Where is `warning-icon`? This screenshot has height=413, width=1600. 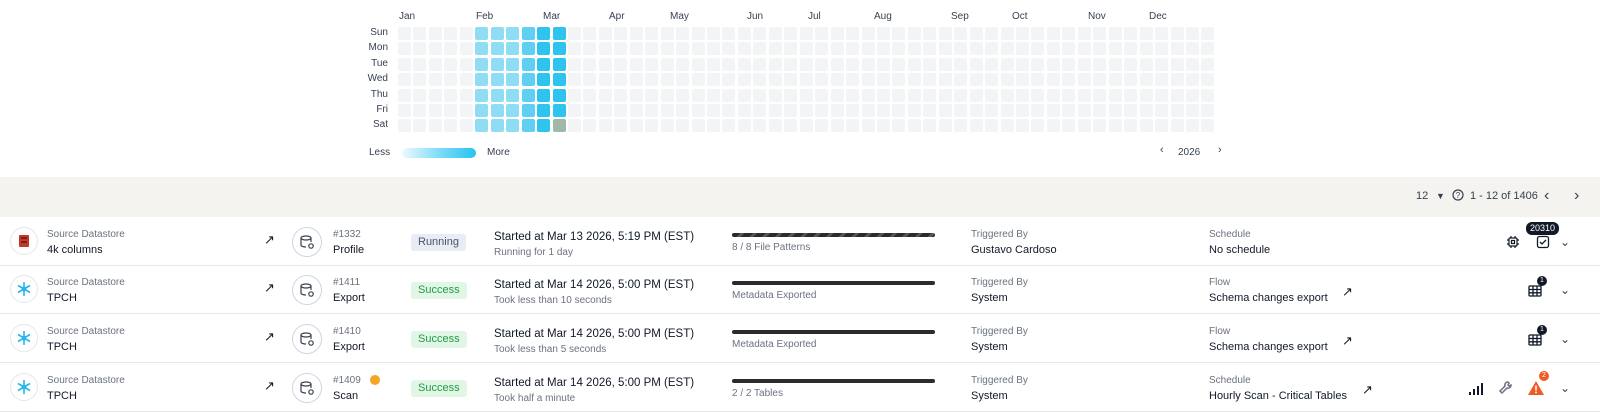 warning-icon is located at coordinates (1536, 390).